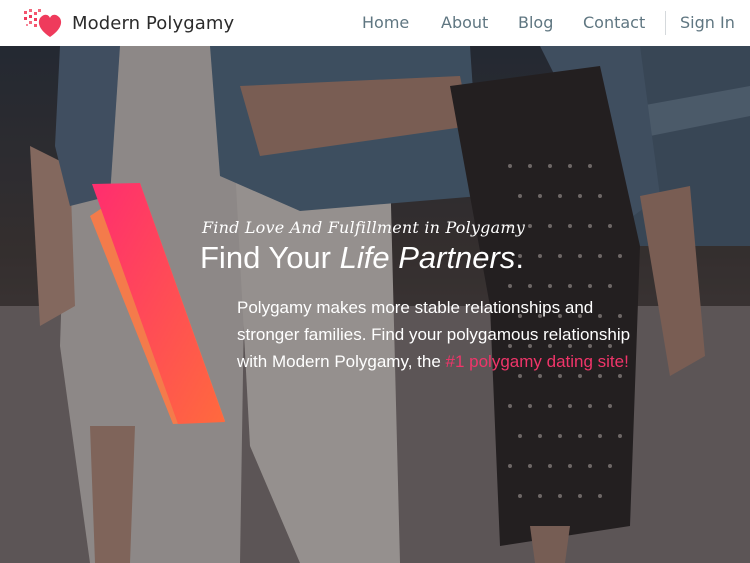 This screenshot has height=563, width=750. Describe the element at coordinates (427, 257) in the screenshot. I see `headline-emphasis: Life Partners` at that location.